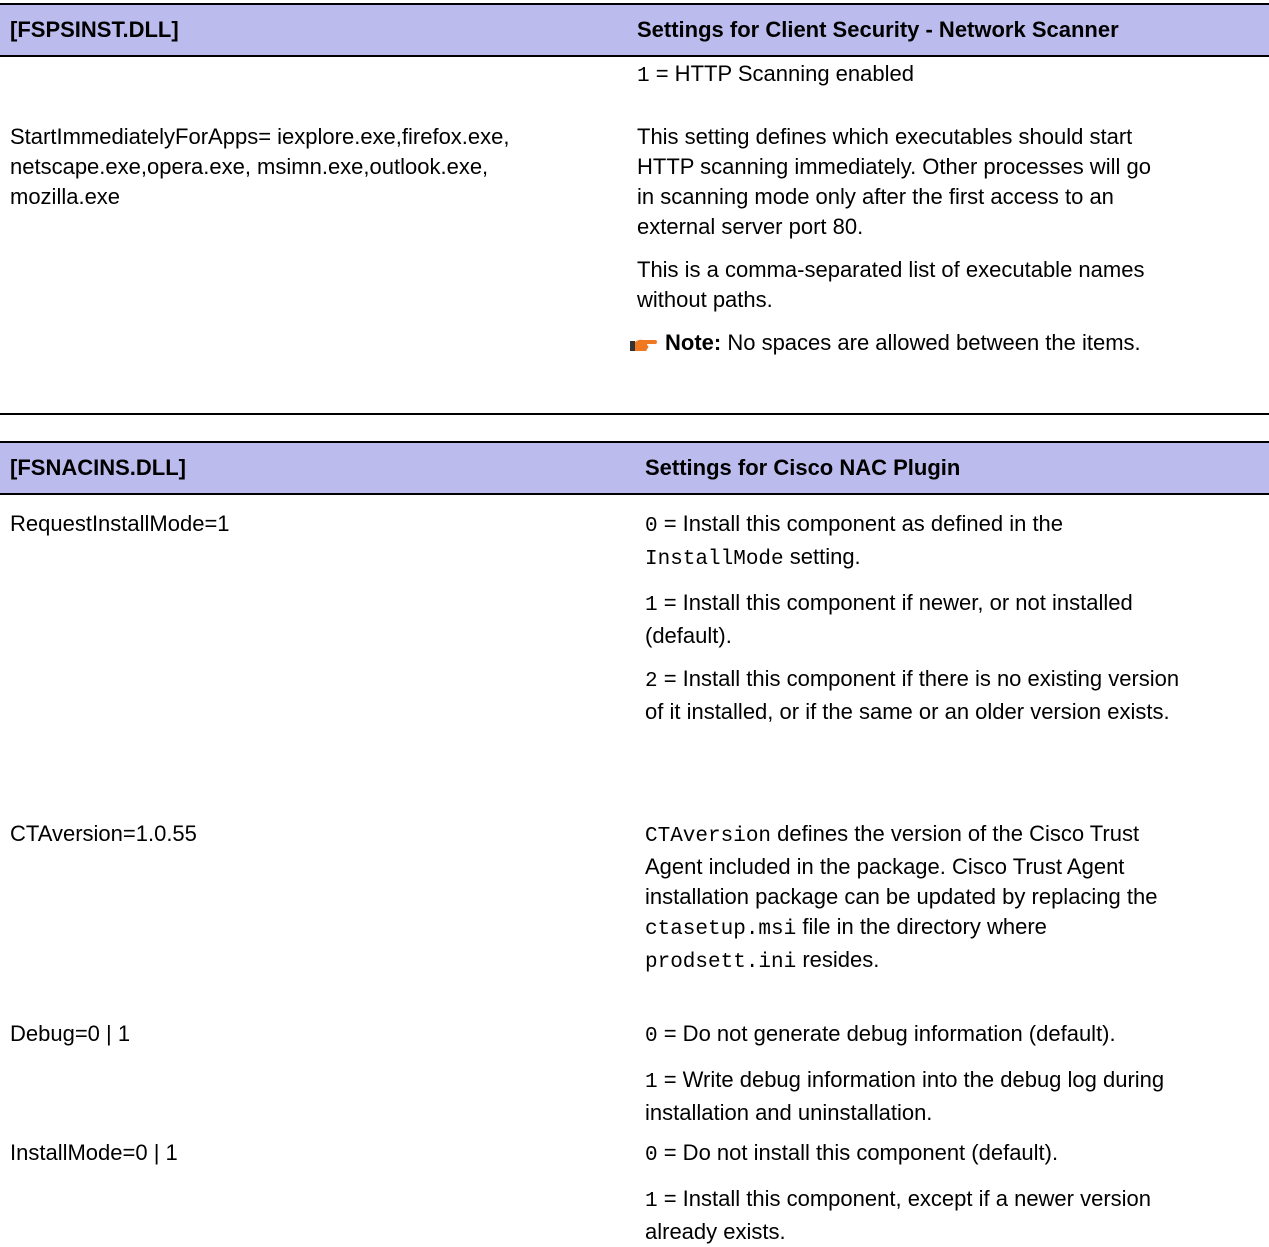 This screenshot has width=1269, height=1247. What do you see at coordinates (94, 1152) in the screenshot?
I see `setting-key: InstallMode=0 | 1` at bounding box center [94, 1152].